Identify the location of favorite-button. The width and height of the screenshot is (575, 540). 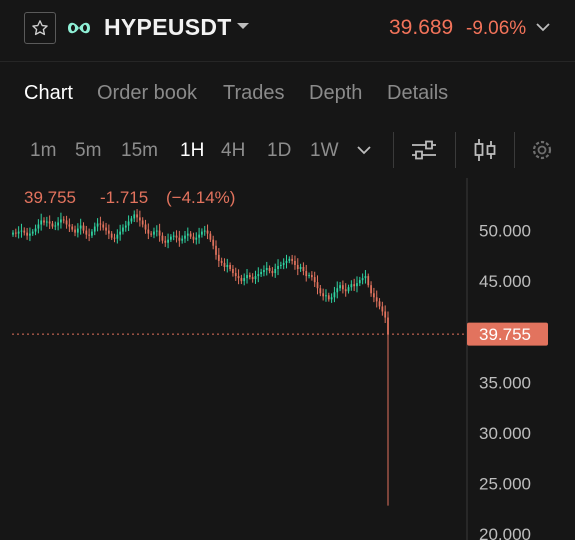
(40, 28).